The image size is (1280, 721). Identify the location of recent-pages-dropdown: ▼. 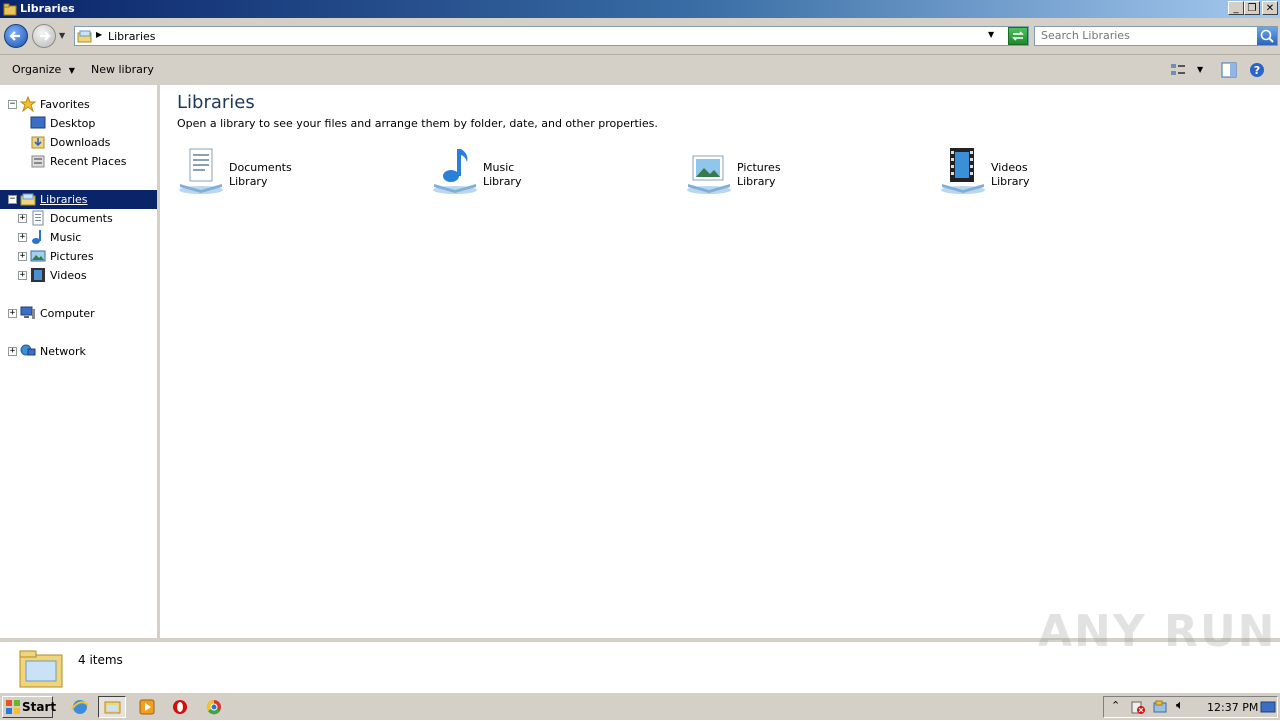
(62, 35).